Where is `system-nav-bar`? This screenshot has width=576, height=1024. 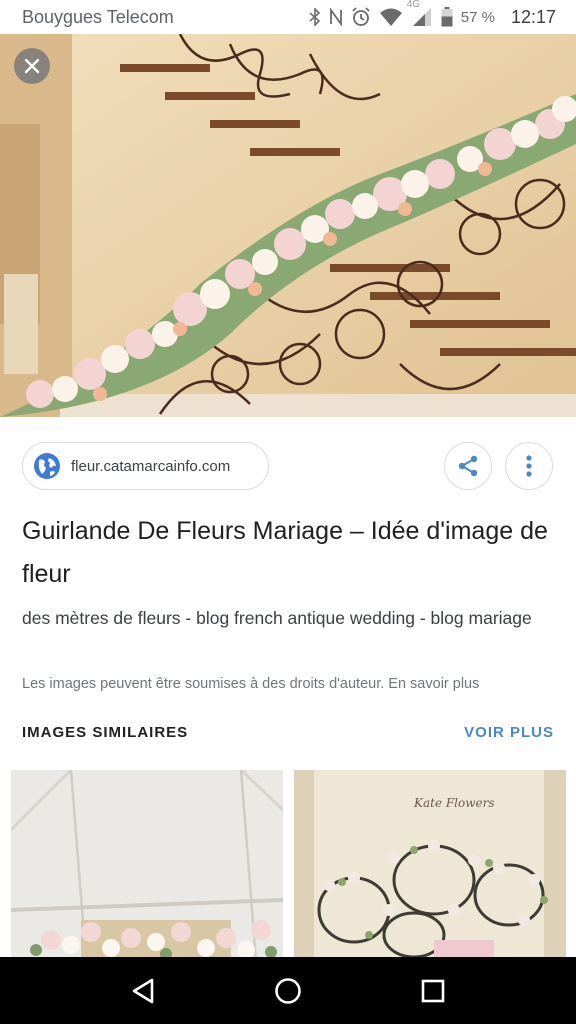
system-nav-bar is located at coordinates (288, 990).